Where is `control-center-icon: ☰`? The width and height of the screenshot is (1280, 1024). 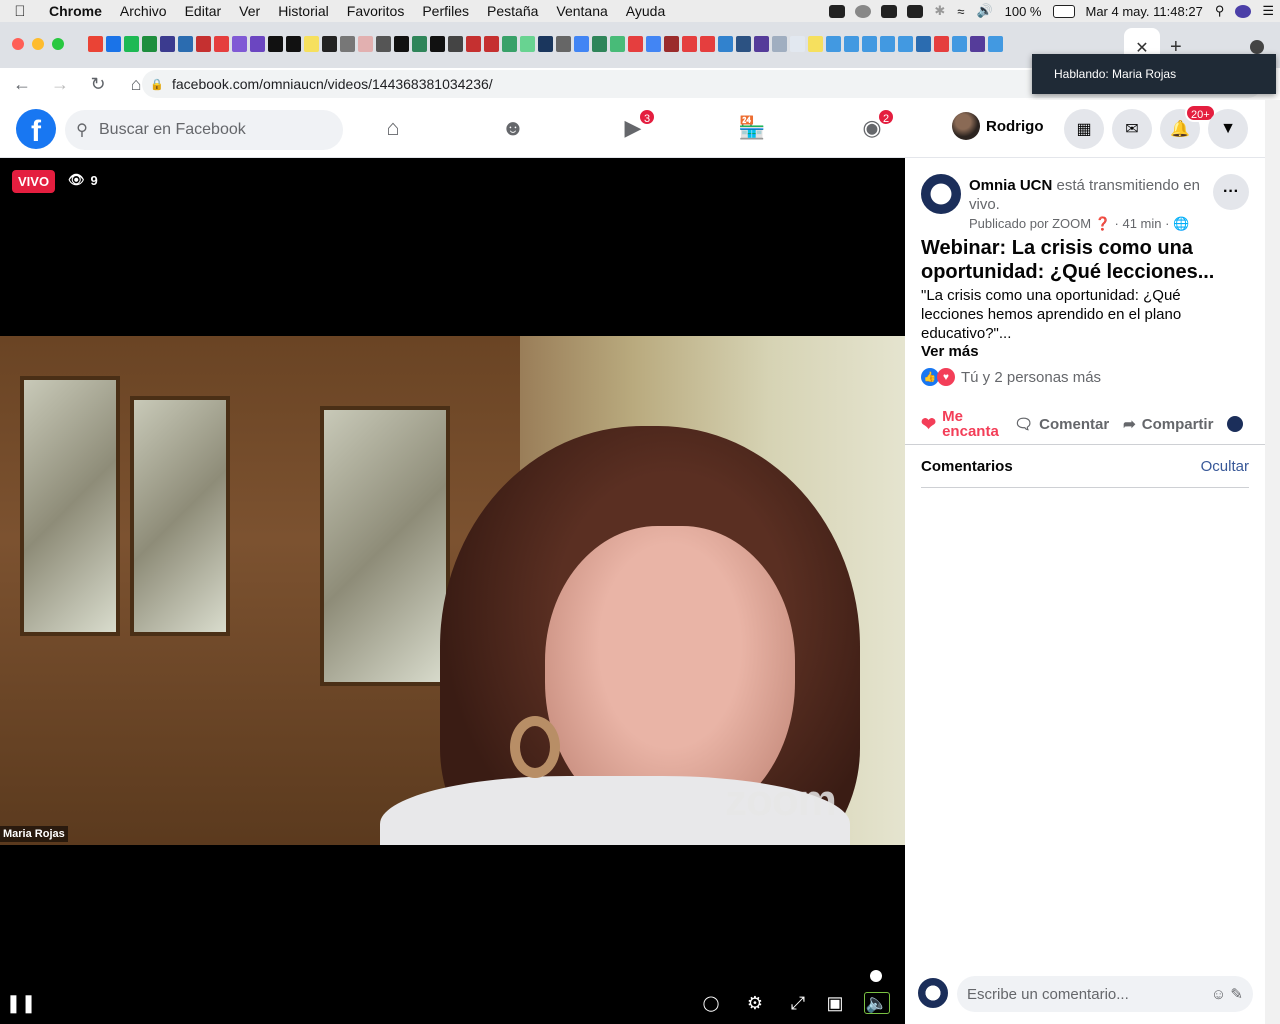 control-center-icon: ☰ is located at coordinates (1268, 11).